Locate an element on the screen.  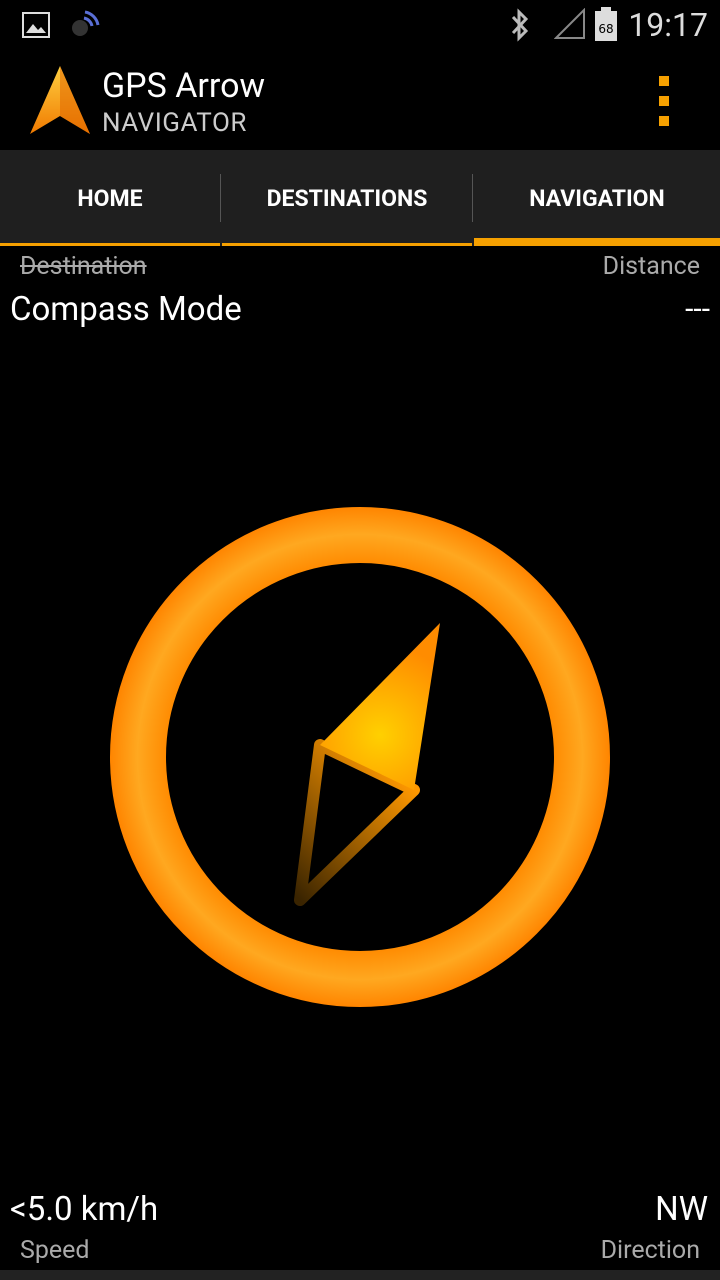
image-icon is located at coordinates (36, 25).